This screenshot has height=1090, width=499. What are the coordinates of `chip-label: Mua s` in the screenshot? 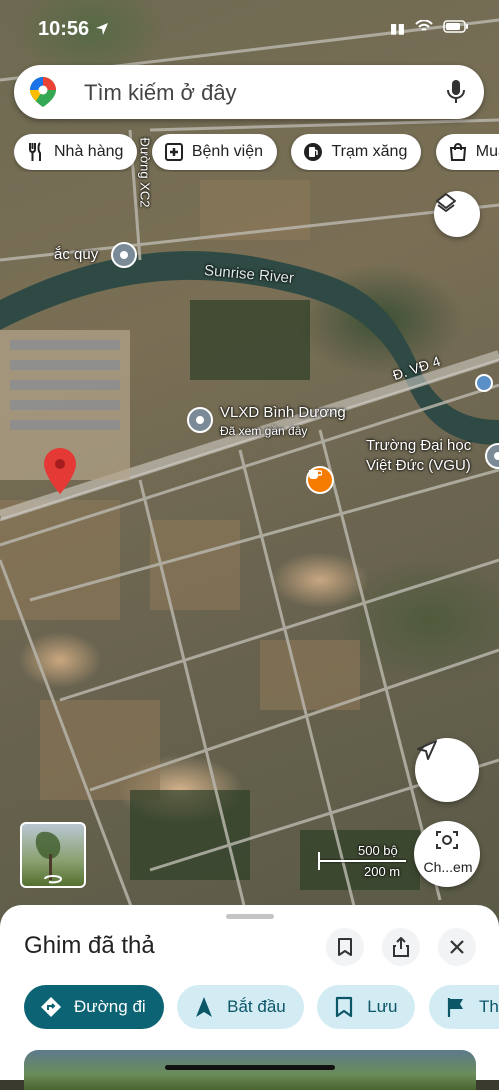 It's located at (487, 151).